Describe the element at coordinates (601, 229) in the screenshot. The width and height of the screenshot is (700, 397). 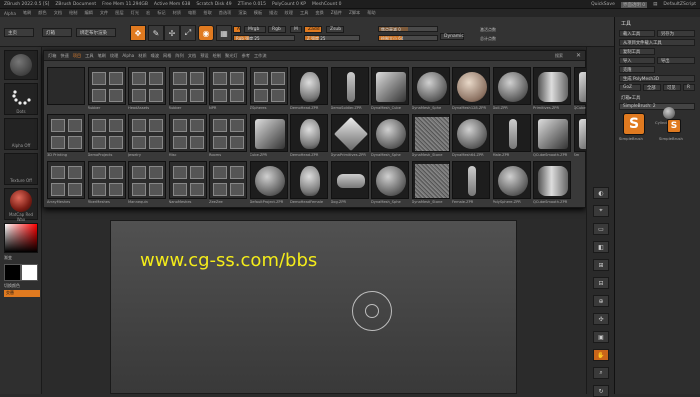
I see `actual-icon: ▭` at that location.